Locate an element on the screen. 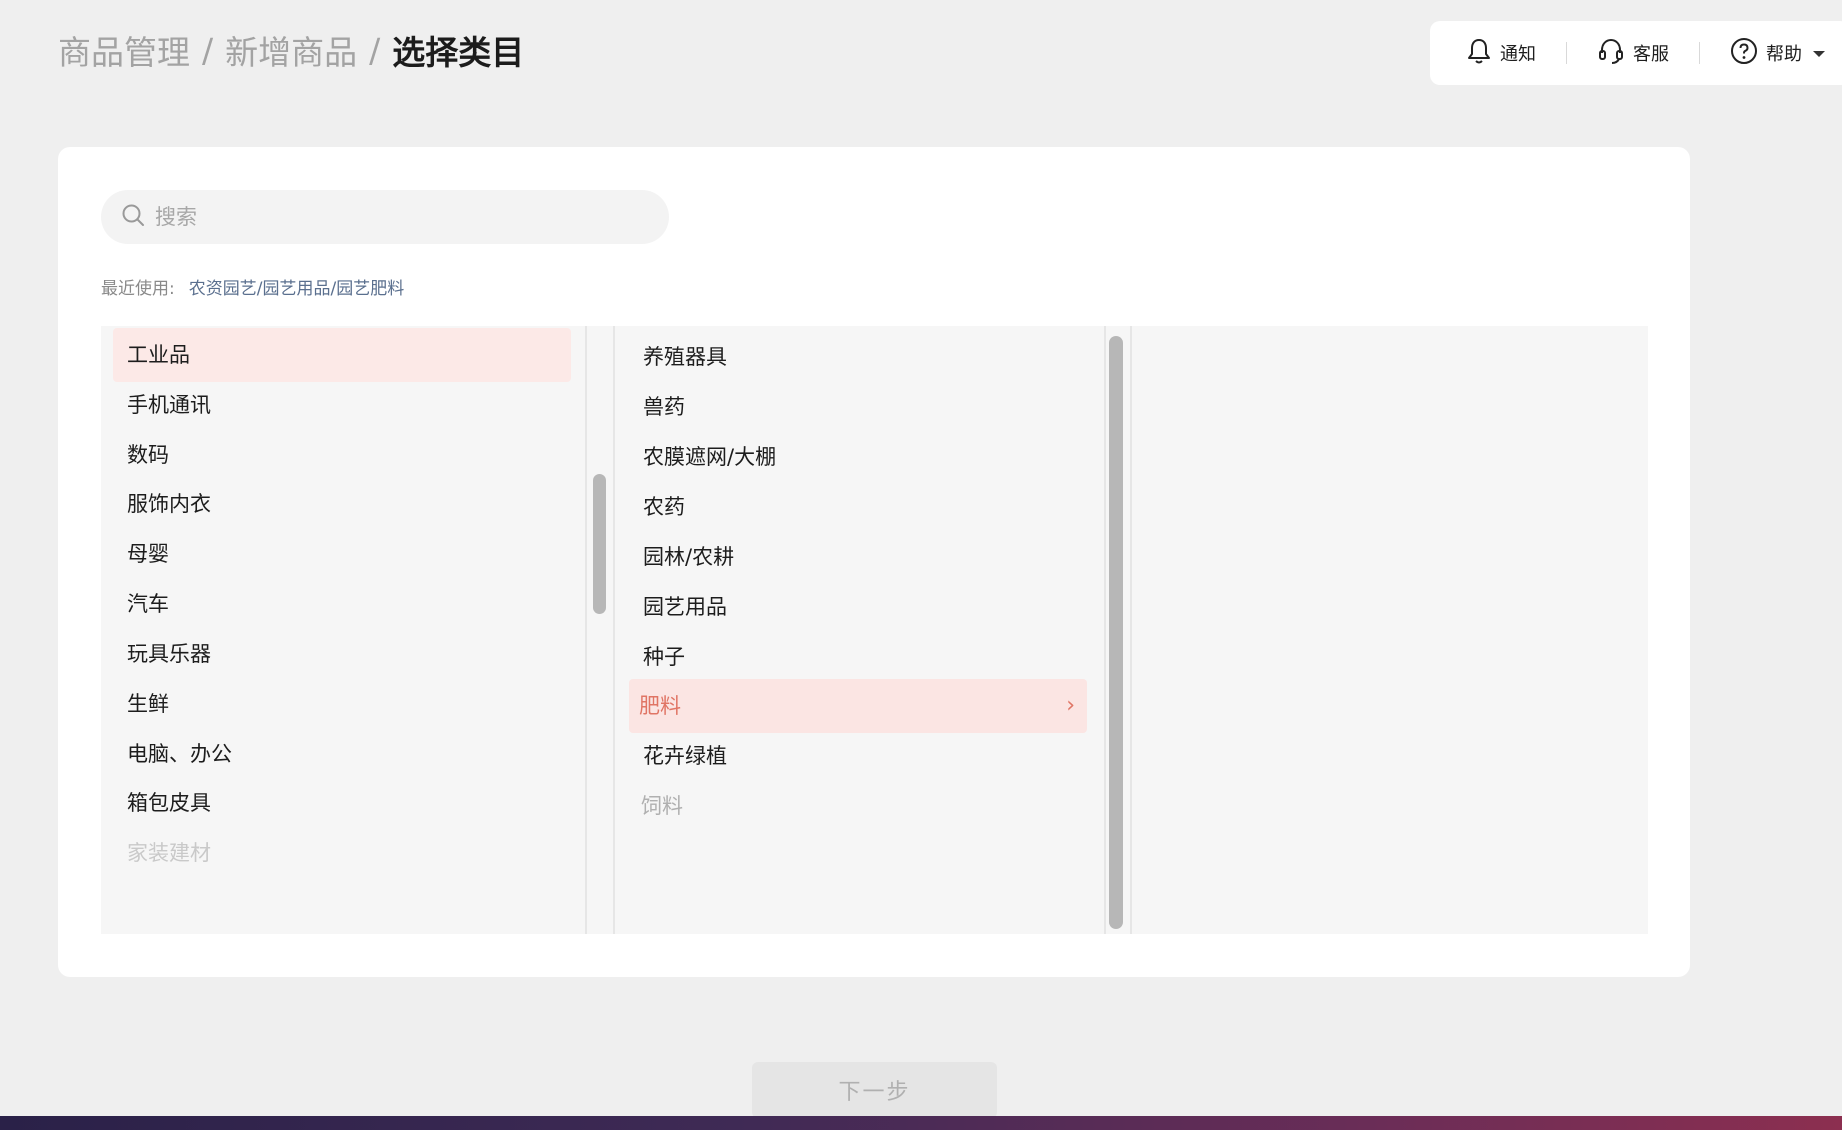 This screenshot has height=1130, width=1842. help-dropdown: 帮助 is located at coordinates (1782, 53).